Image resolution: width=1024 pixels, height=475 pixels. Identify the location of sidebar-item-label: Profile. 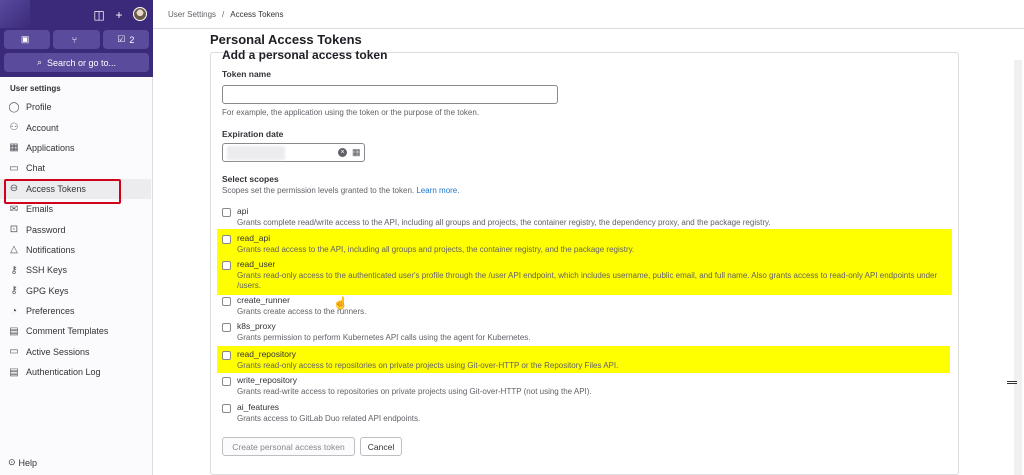
(39, 107).